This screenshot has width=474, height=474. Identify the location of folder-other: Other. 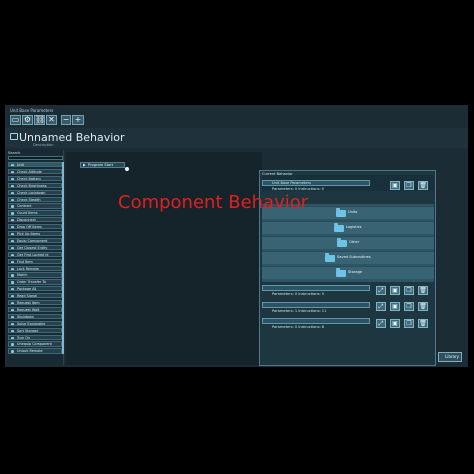
(348, 242).